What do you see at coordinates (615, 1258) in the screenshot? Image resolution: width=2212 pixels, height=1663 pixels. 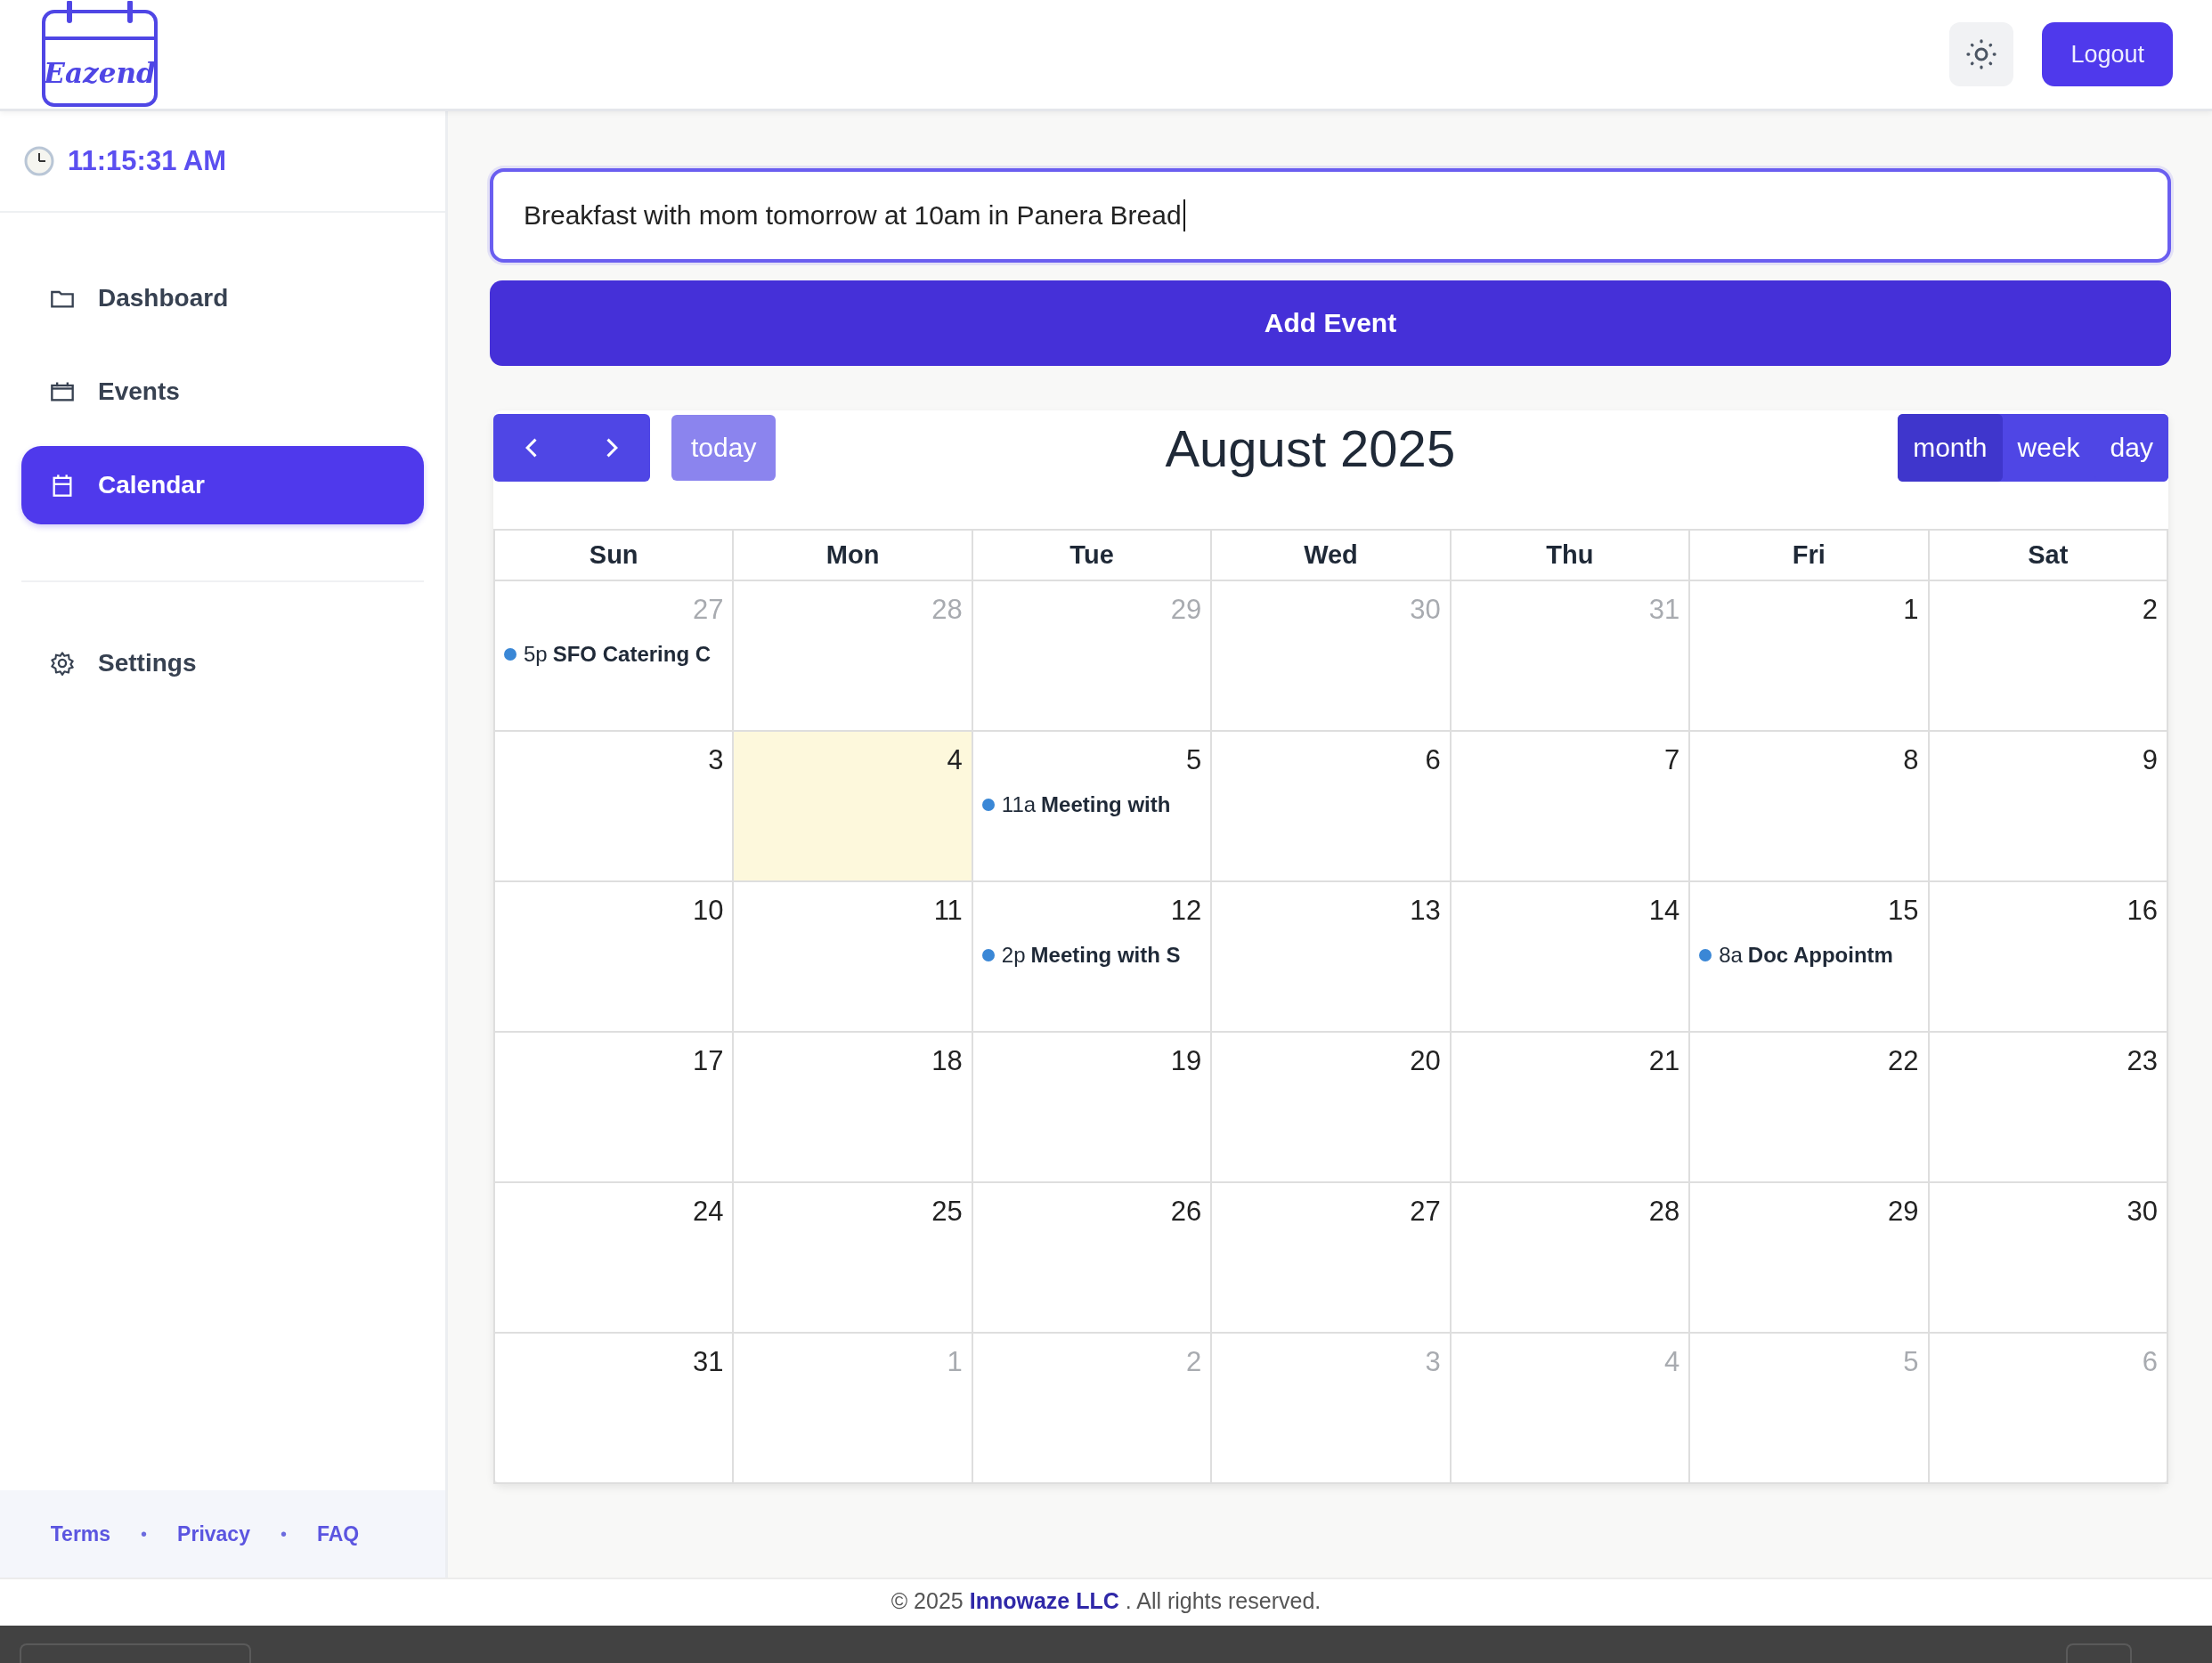 I see `day-cell: 24` at bounding box center [615, 1258].